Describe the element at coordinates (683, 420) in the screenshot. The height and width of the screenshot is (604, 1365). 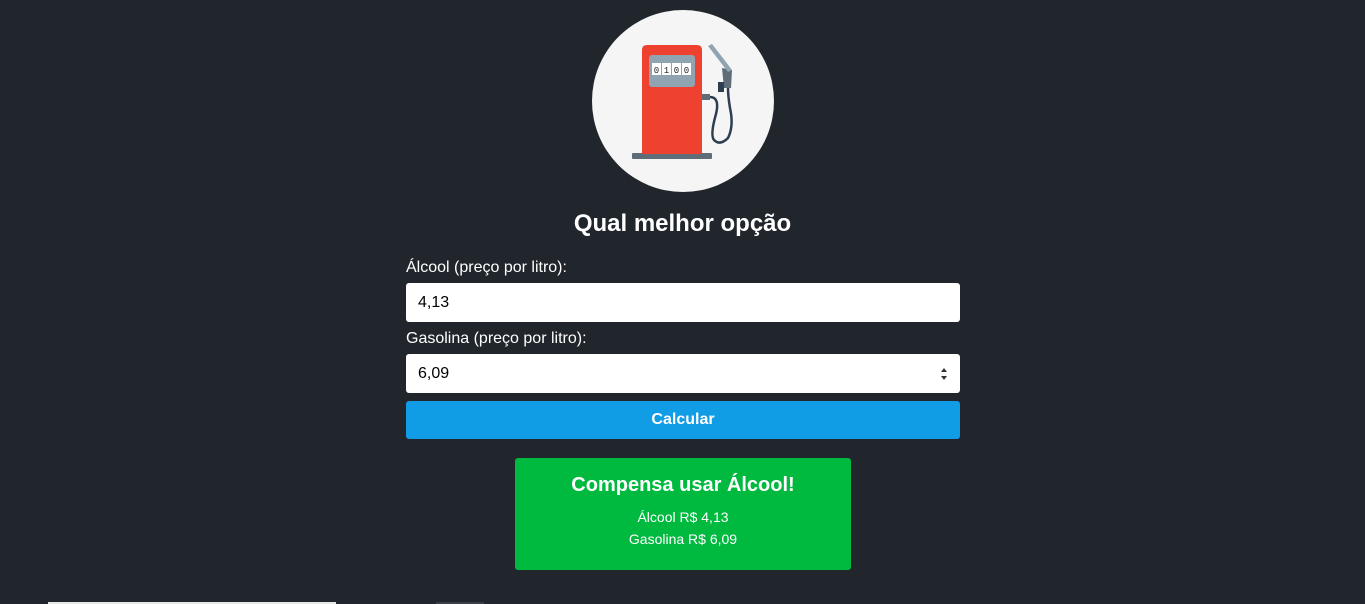
I see `calcular-button: Calcular` at that location.